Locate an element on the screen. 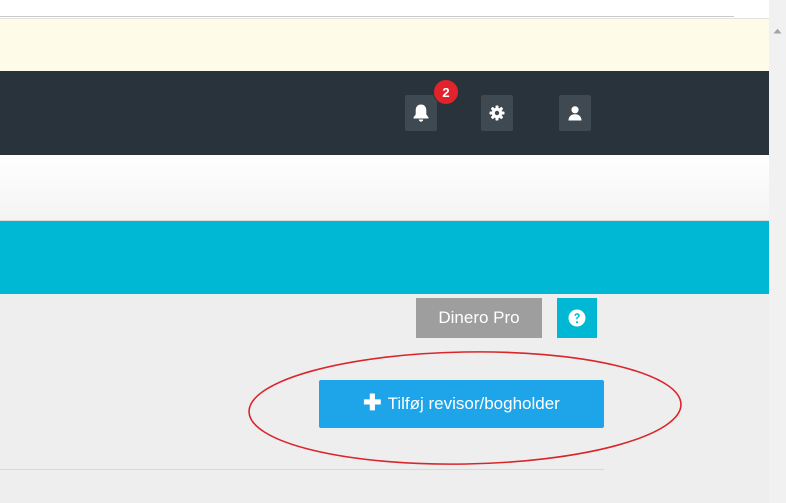 This screenshot has width=786, height=503. top-divider is located at coordinates (367, 16).